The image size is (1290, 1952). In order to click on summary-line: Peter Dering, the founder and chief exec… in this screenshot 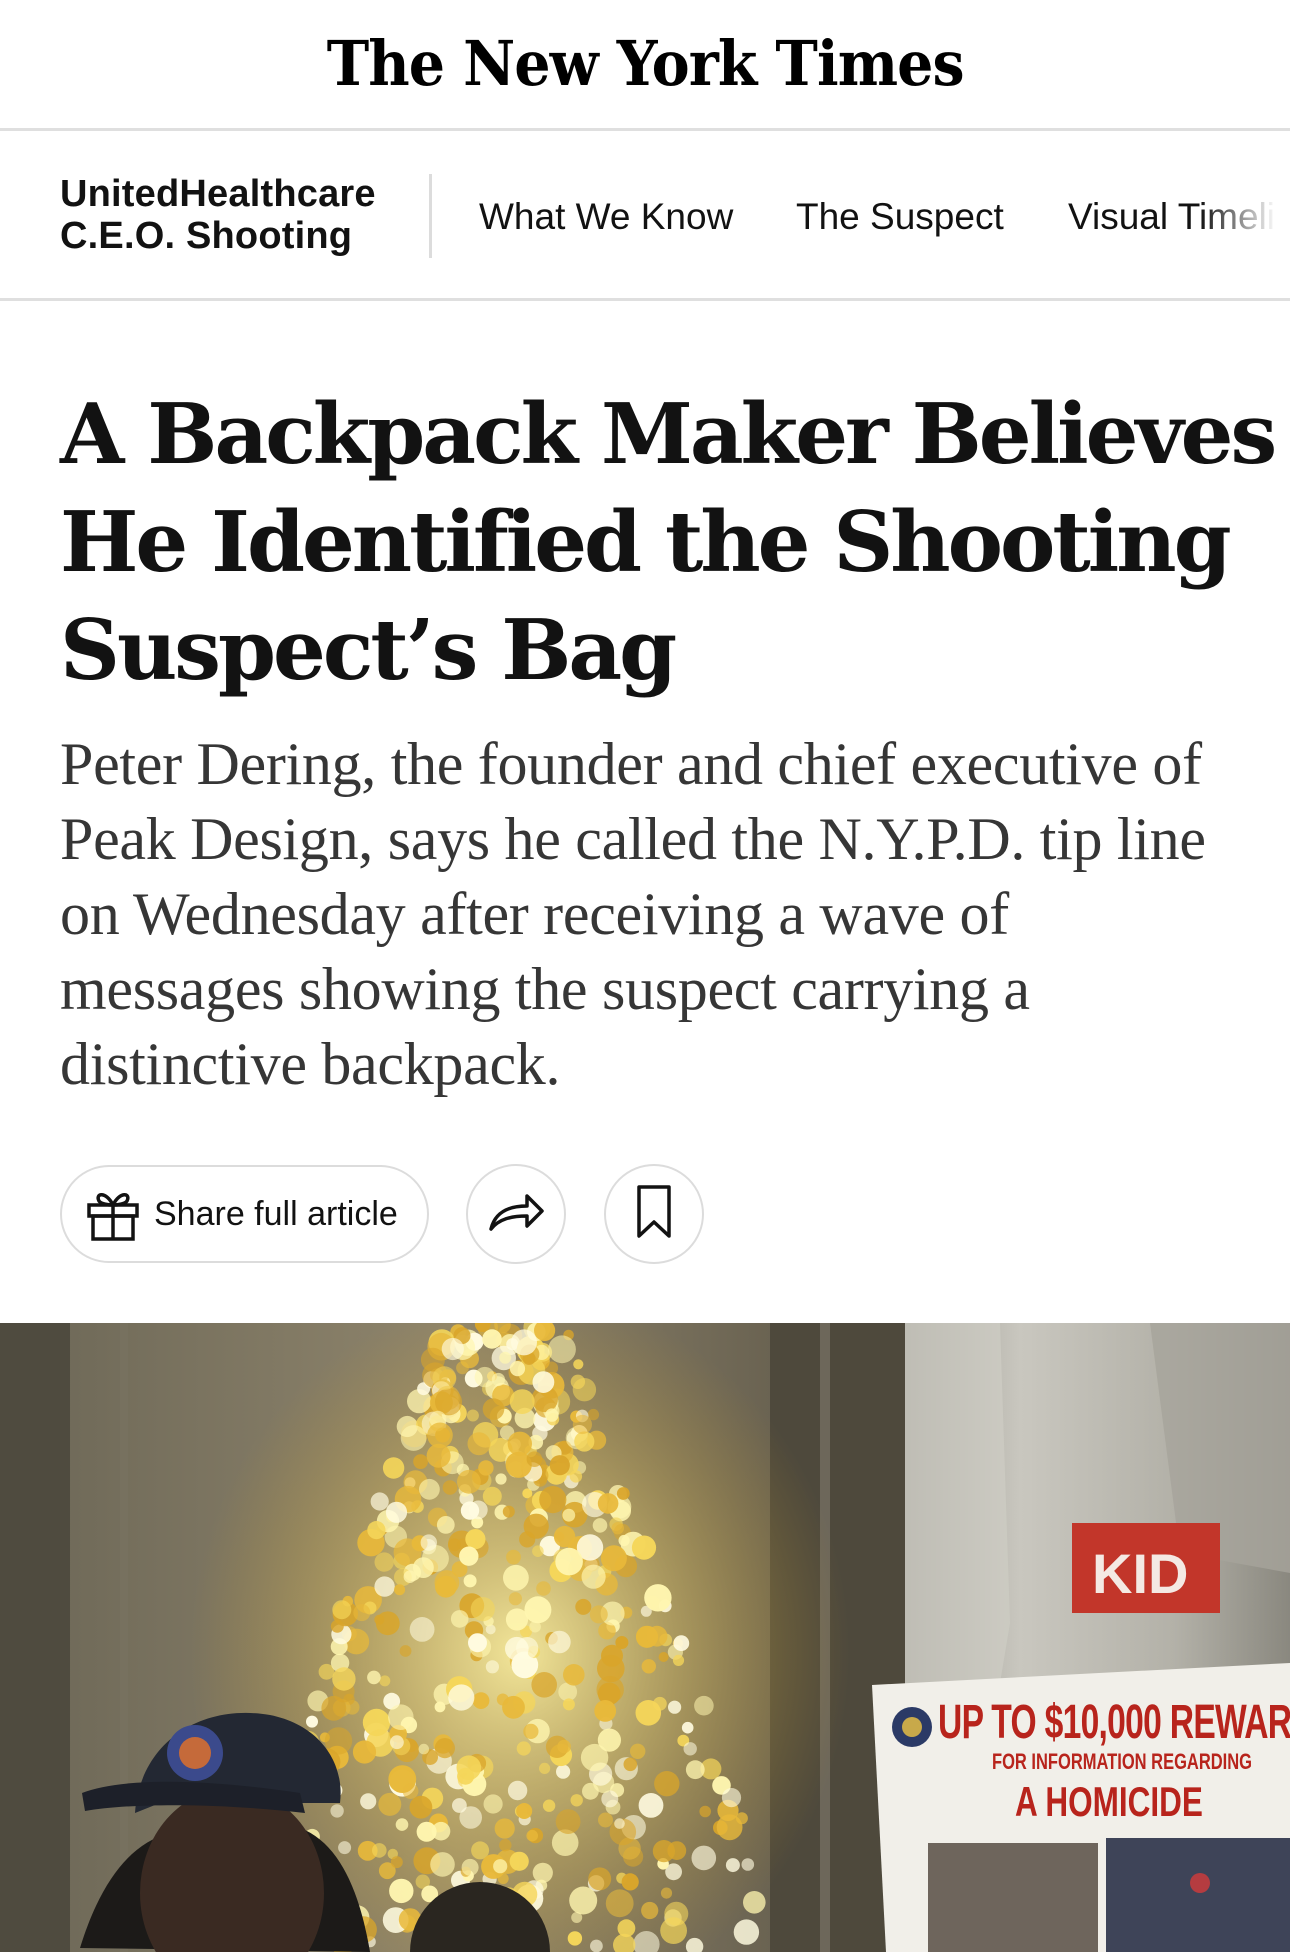, I will do `click(631, 764)`.